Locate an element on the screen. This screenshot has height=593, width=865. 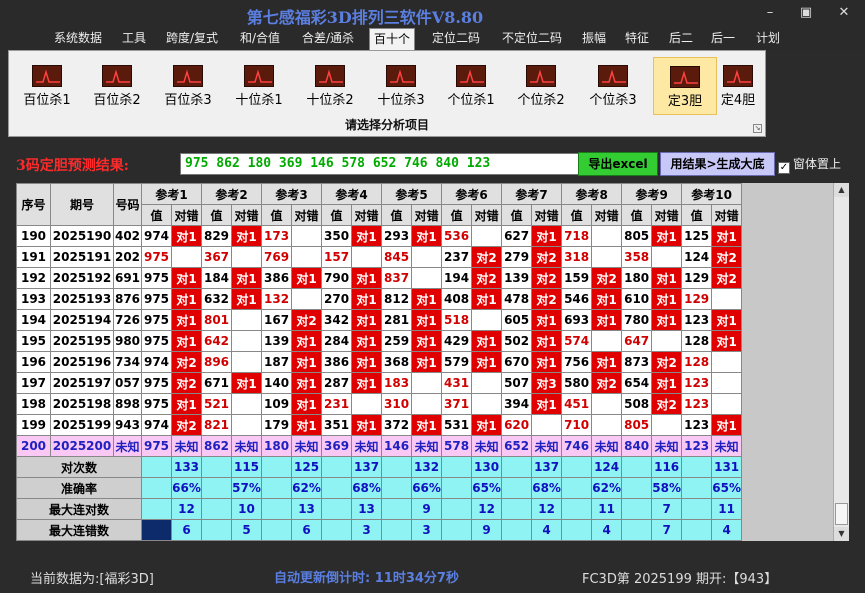
scroll-up-icon: ▲ is located at coordinates (841, 190).